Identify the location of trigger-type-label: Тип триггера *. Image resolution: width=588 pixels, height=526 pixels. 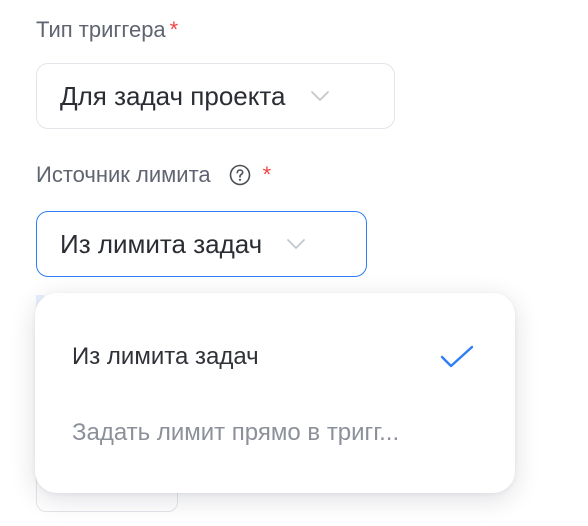
(107, 30).